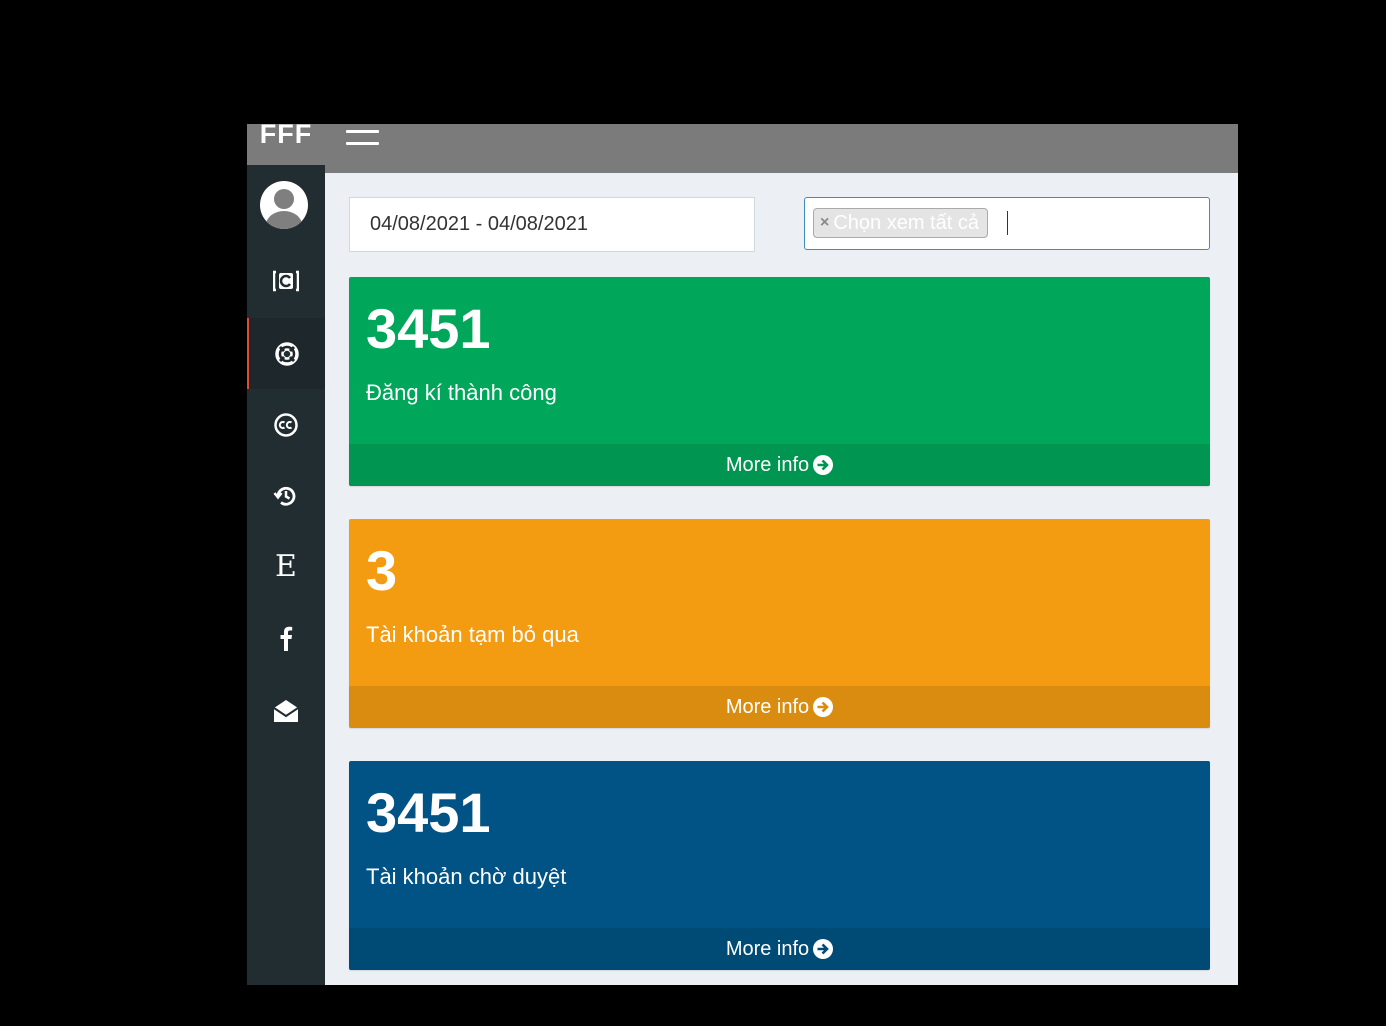 The height and width of the screenshot is (1026, 1386). What do you see at coordinates (461, 392) in the screenshot?
I see `stat-label: Đăng kí thành công` at bounding box center [461, 392].